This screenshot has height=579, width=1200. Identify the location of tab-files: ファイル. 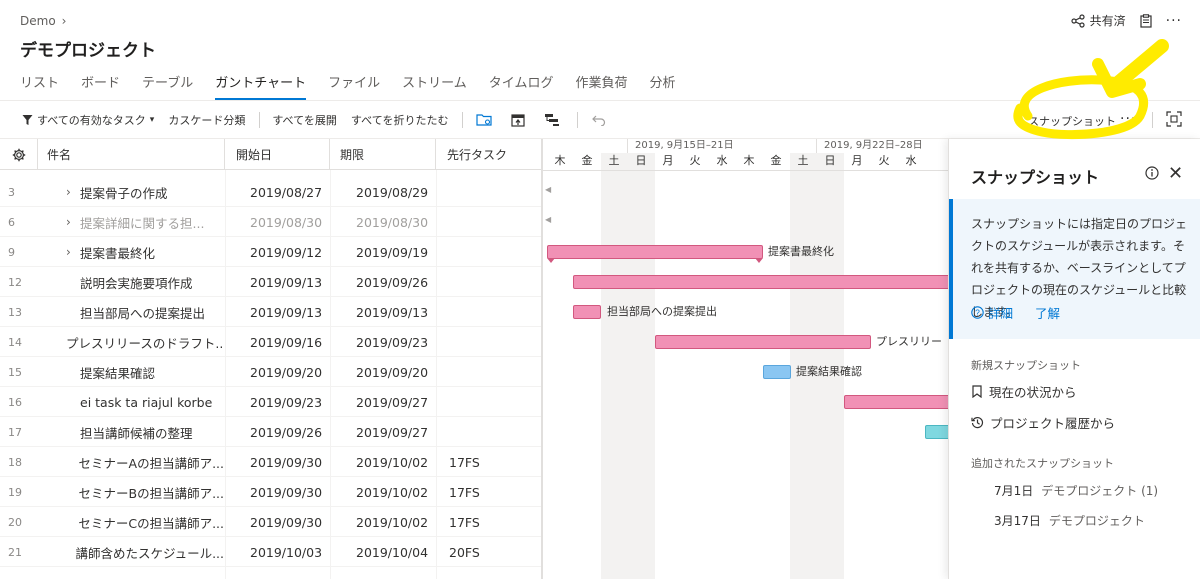
(354, 83).